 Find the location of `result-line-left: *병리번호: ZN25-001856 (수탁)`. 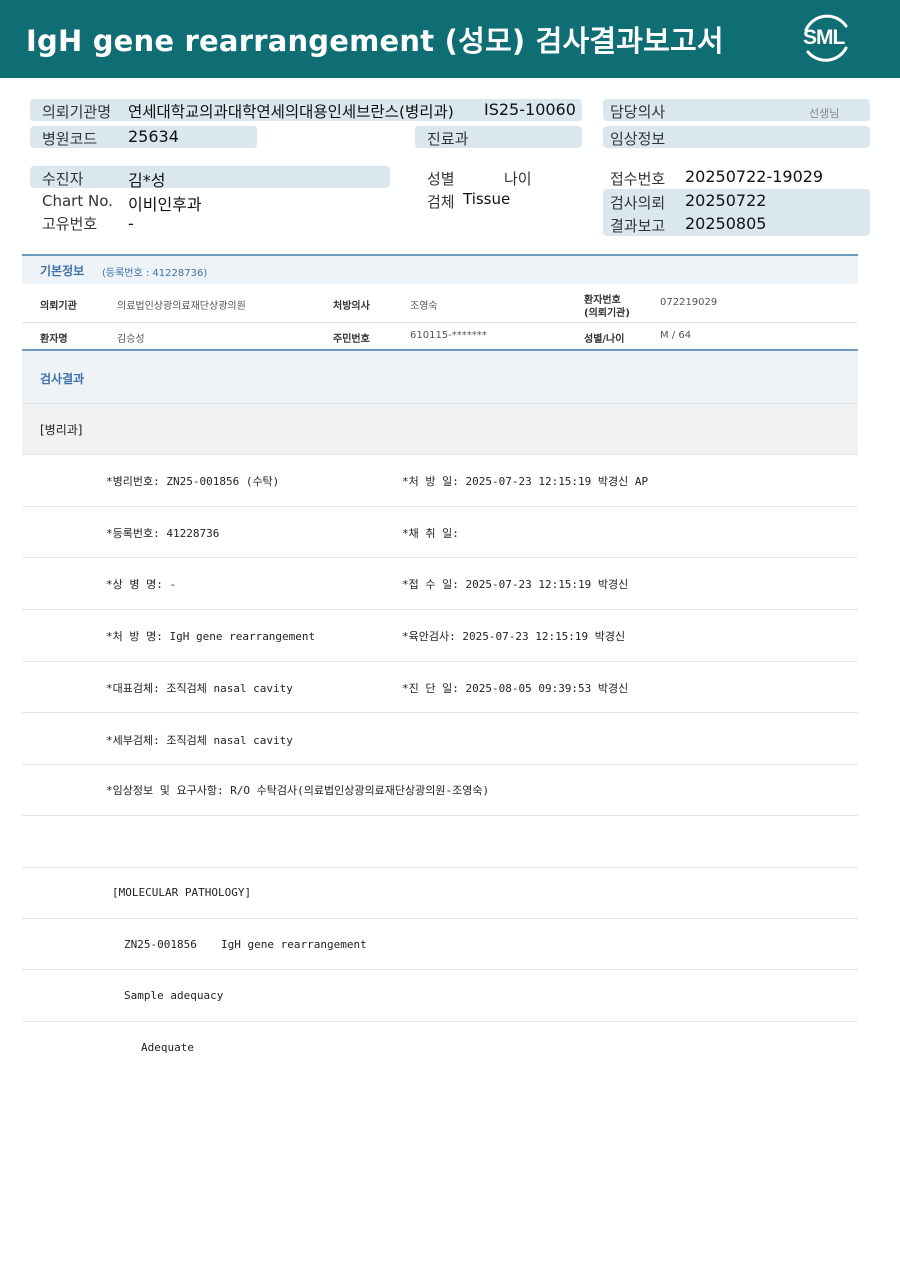

result-line-left: *병리번호: ZN25-001856 (수탁) is located at coordinates (193, 481).